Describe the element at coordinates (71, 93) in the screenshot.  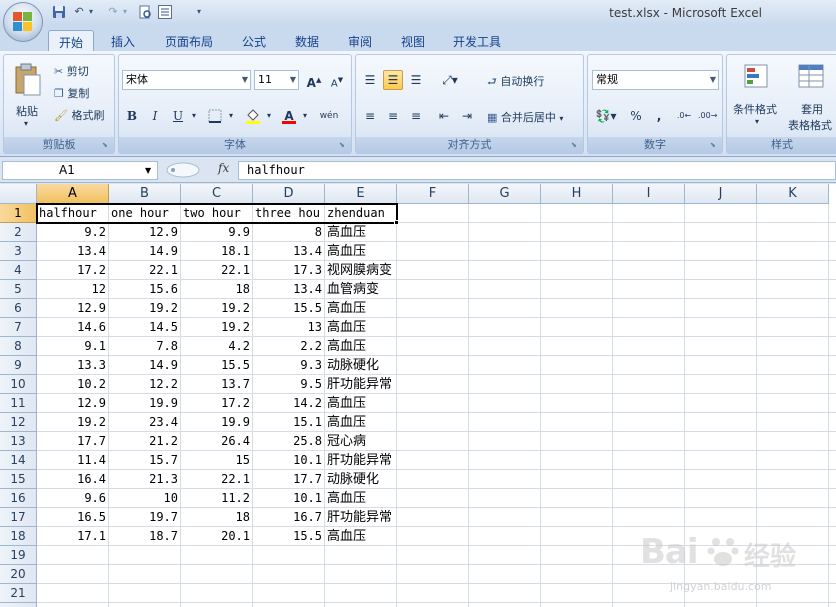
I see `copy-button: ❐ 复制` at that location.